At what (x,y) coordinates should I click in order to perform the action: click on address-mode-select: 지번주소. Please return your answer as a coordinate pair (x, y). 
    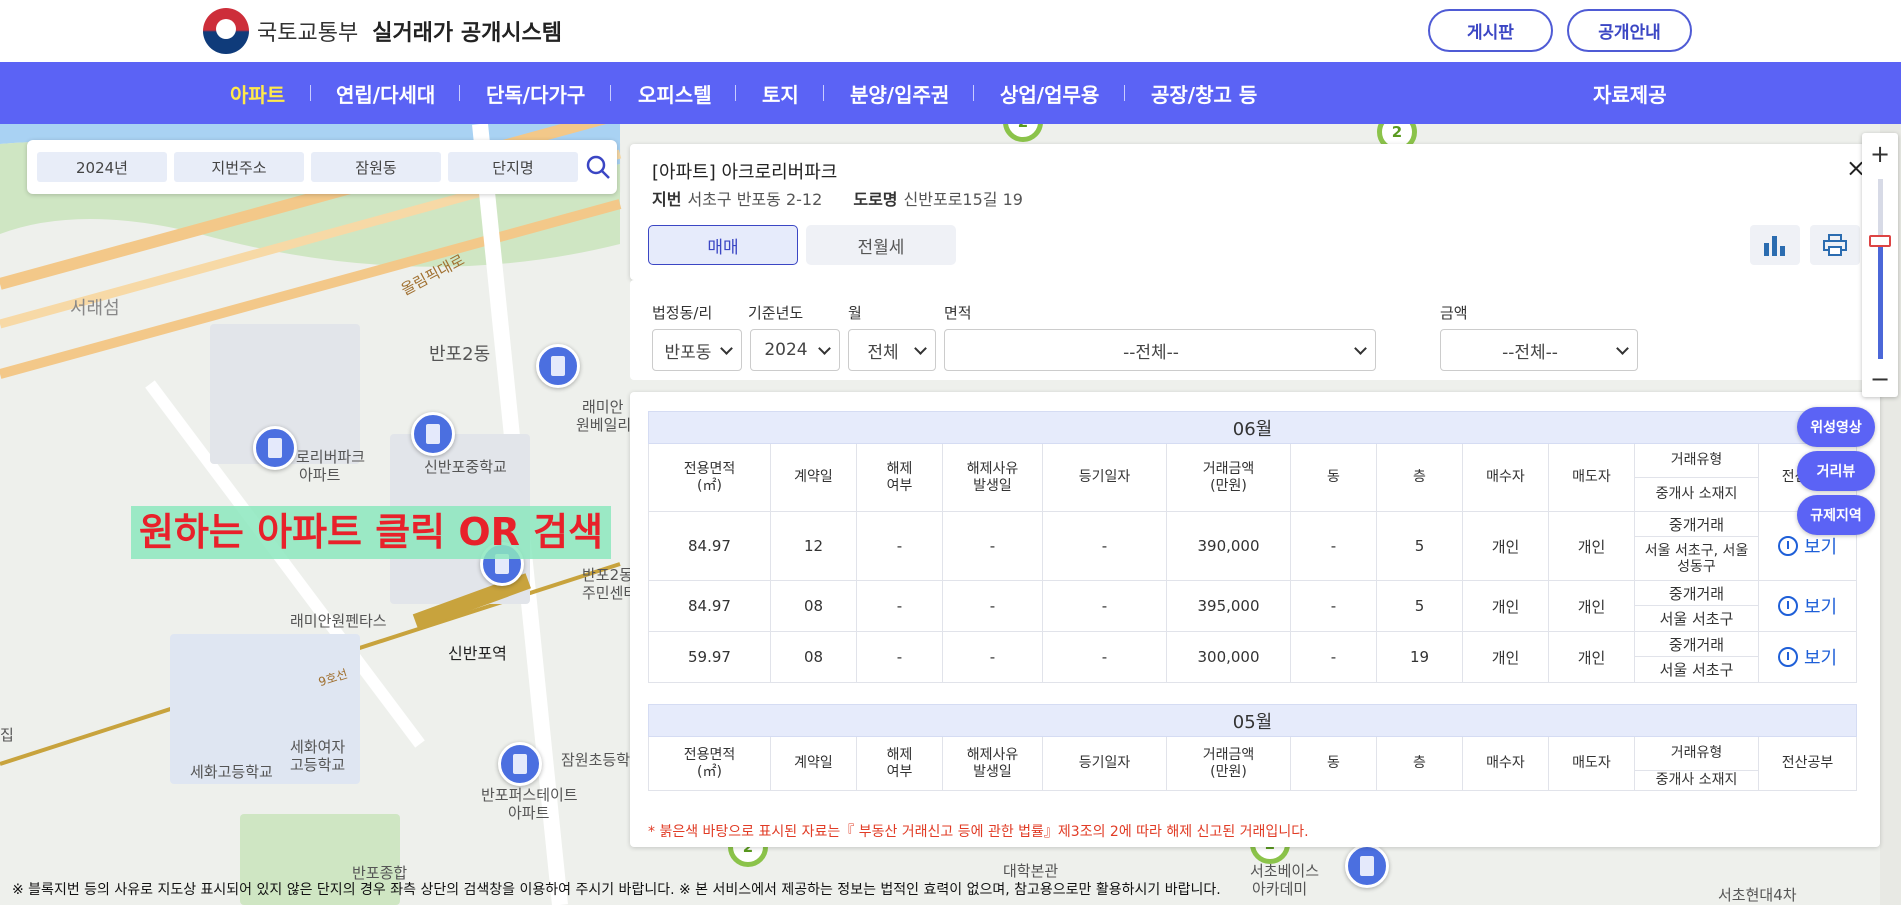
    Looking at the image, I should click on (239, 167).